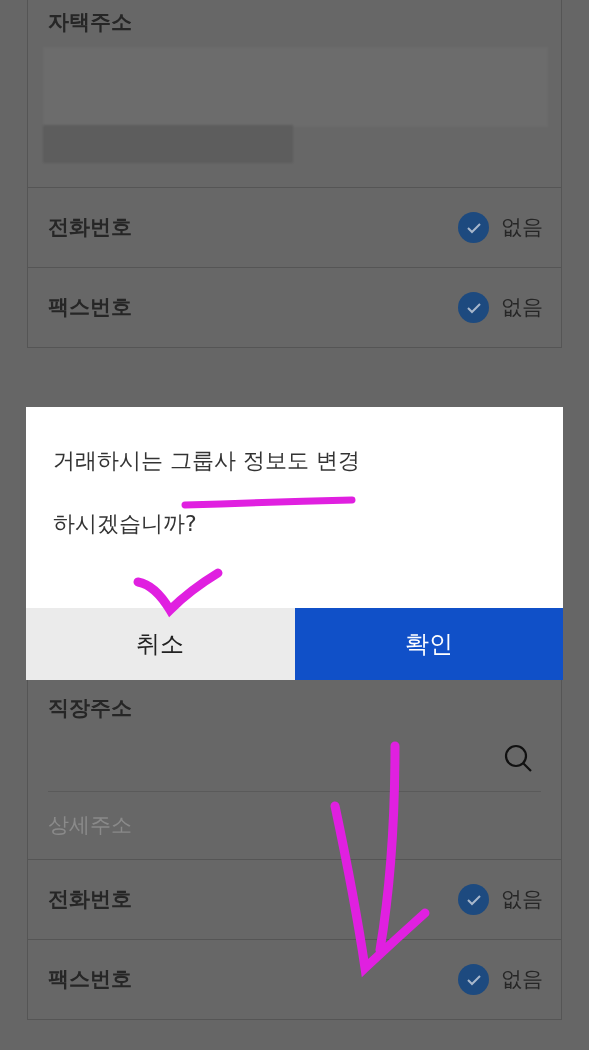  I want to click on confirm-button: 확인, so click(428, 644).